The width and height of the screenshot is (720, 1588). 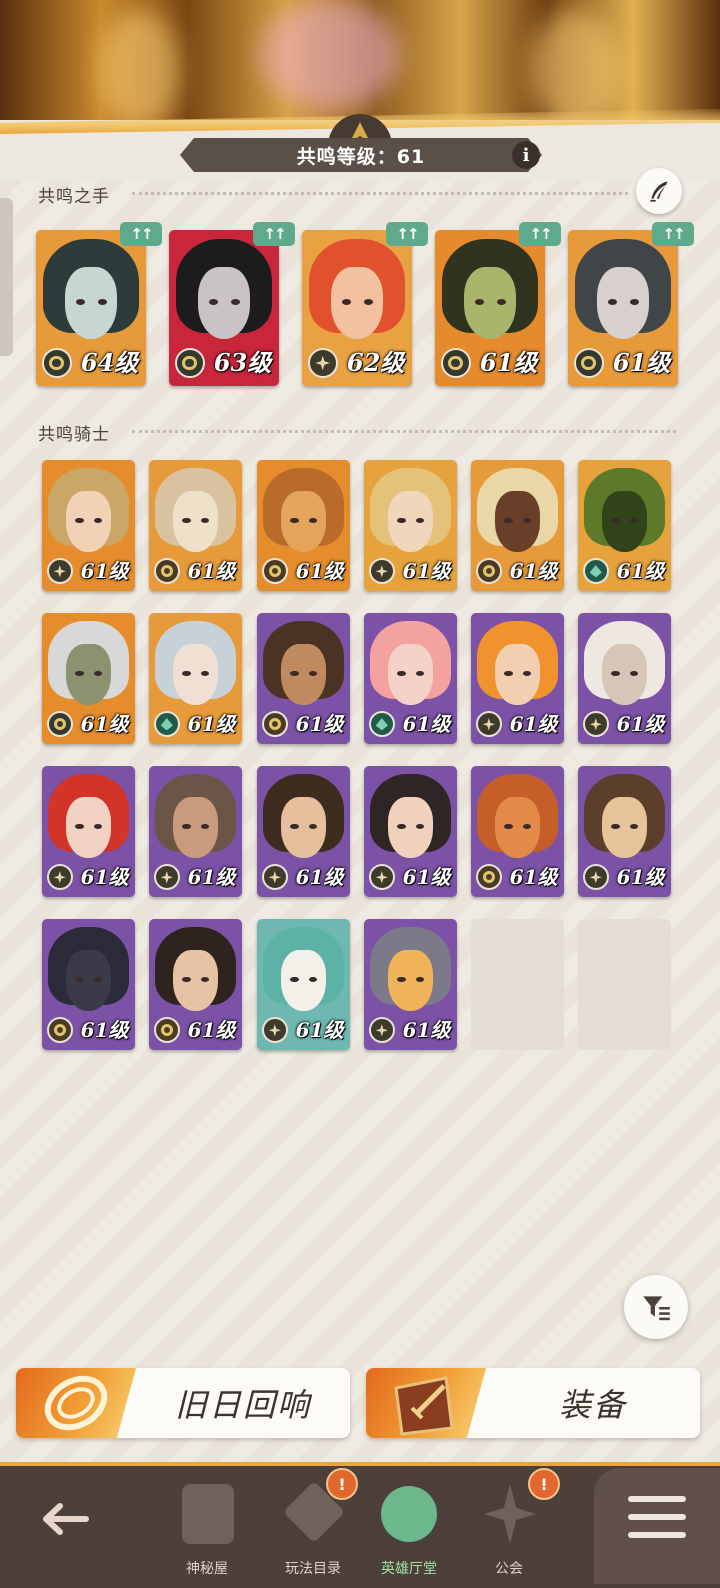 I want to click on quill-button, so click(x=659, y=191).